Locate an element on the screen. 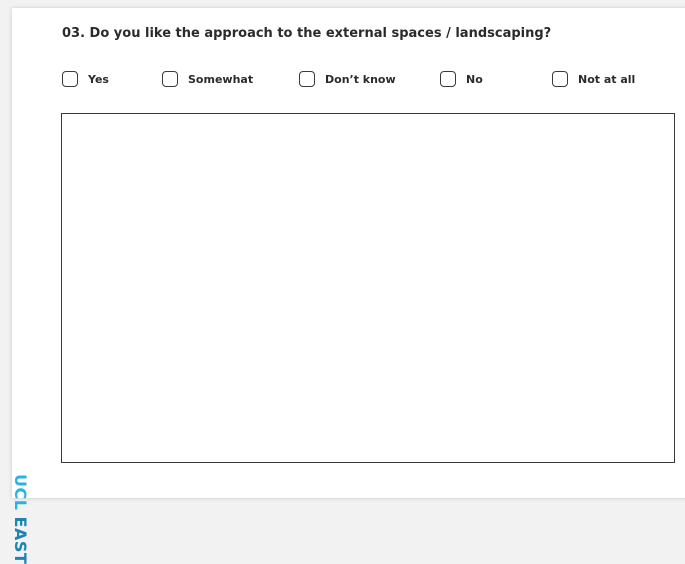 This screenshot has height=564, width=685. ucl-east-logo: UCL EAST is located at coordinates (20, 519).